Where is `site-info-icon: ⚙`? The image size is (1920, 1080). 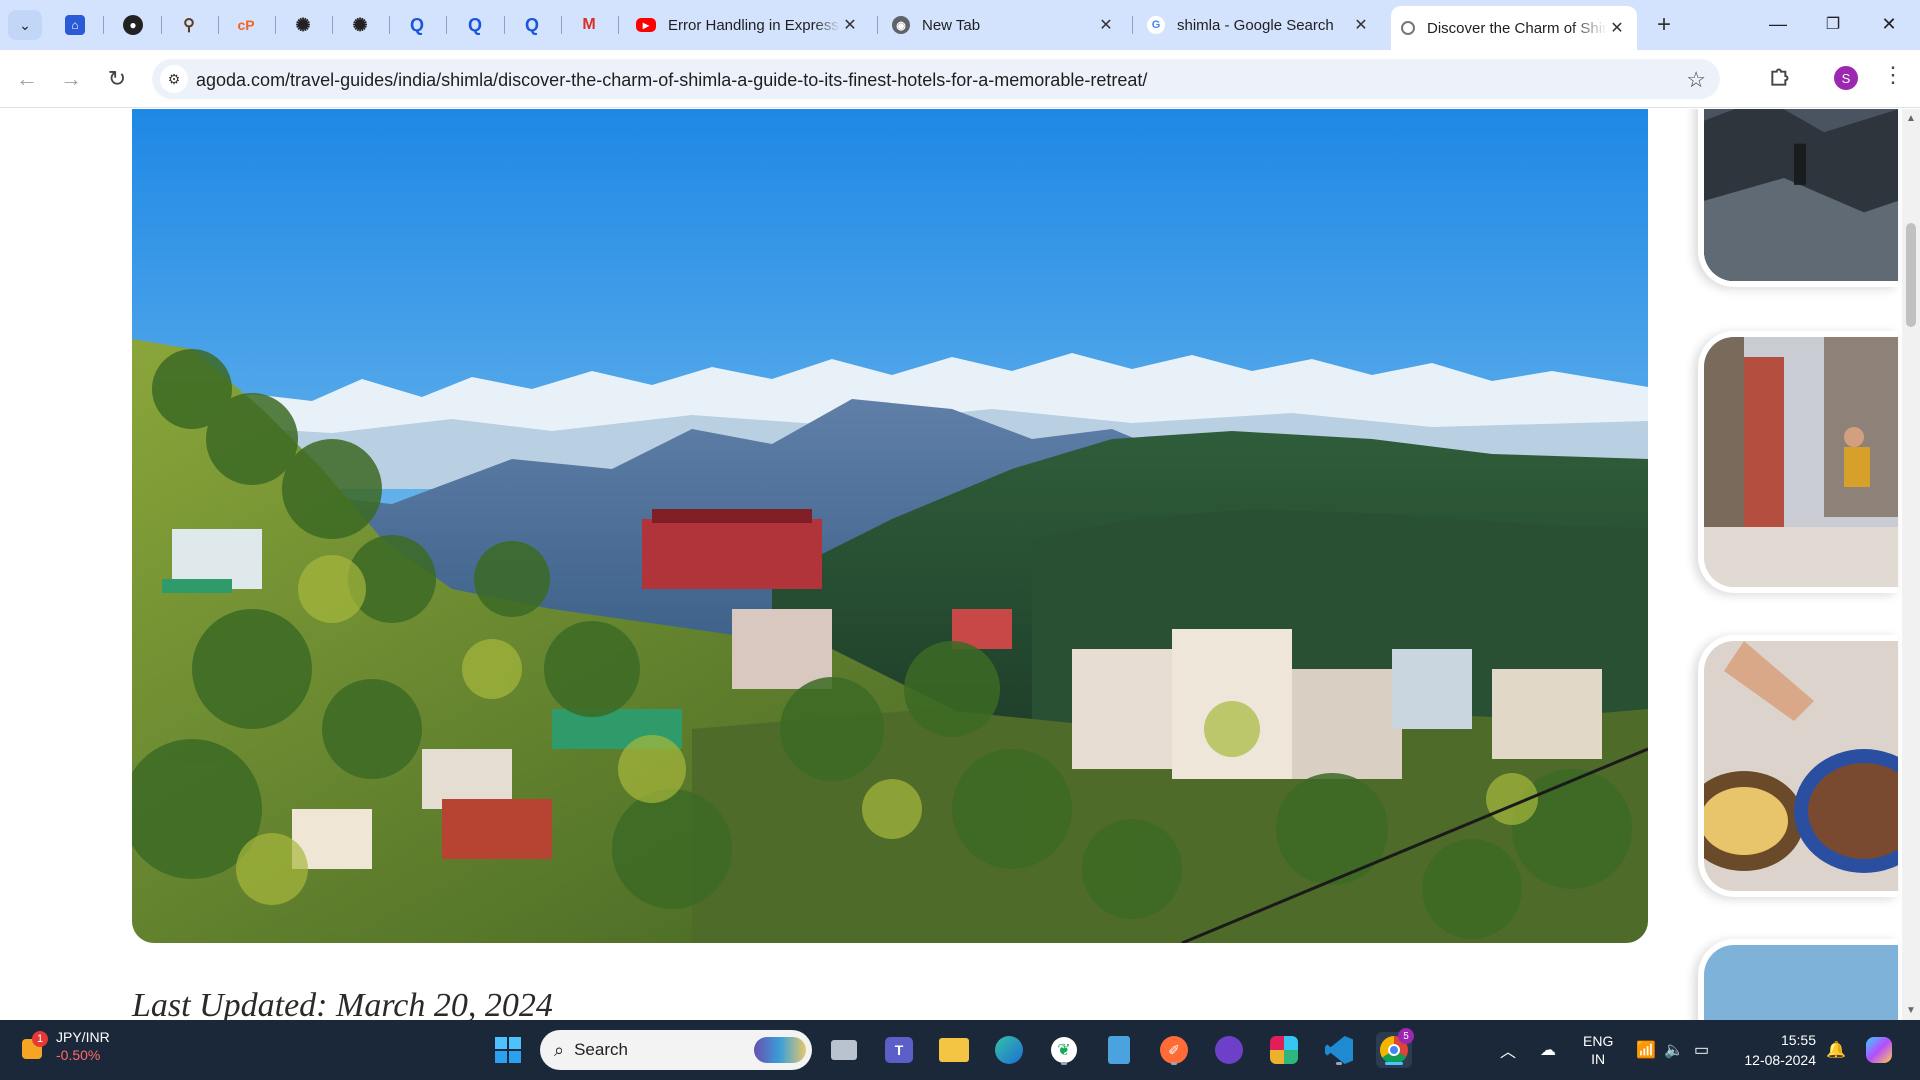 site-info-icon: ⚙ is located at coordinates (174, 79).